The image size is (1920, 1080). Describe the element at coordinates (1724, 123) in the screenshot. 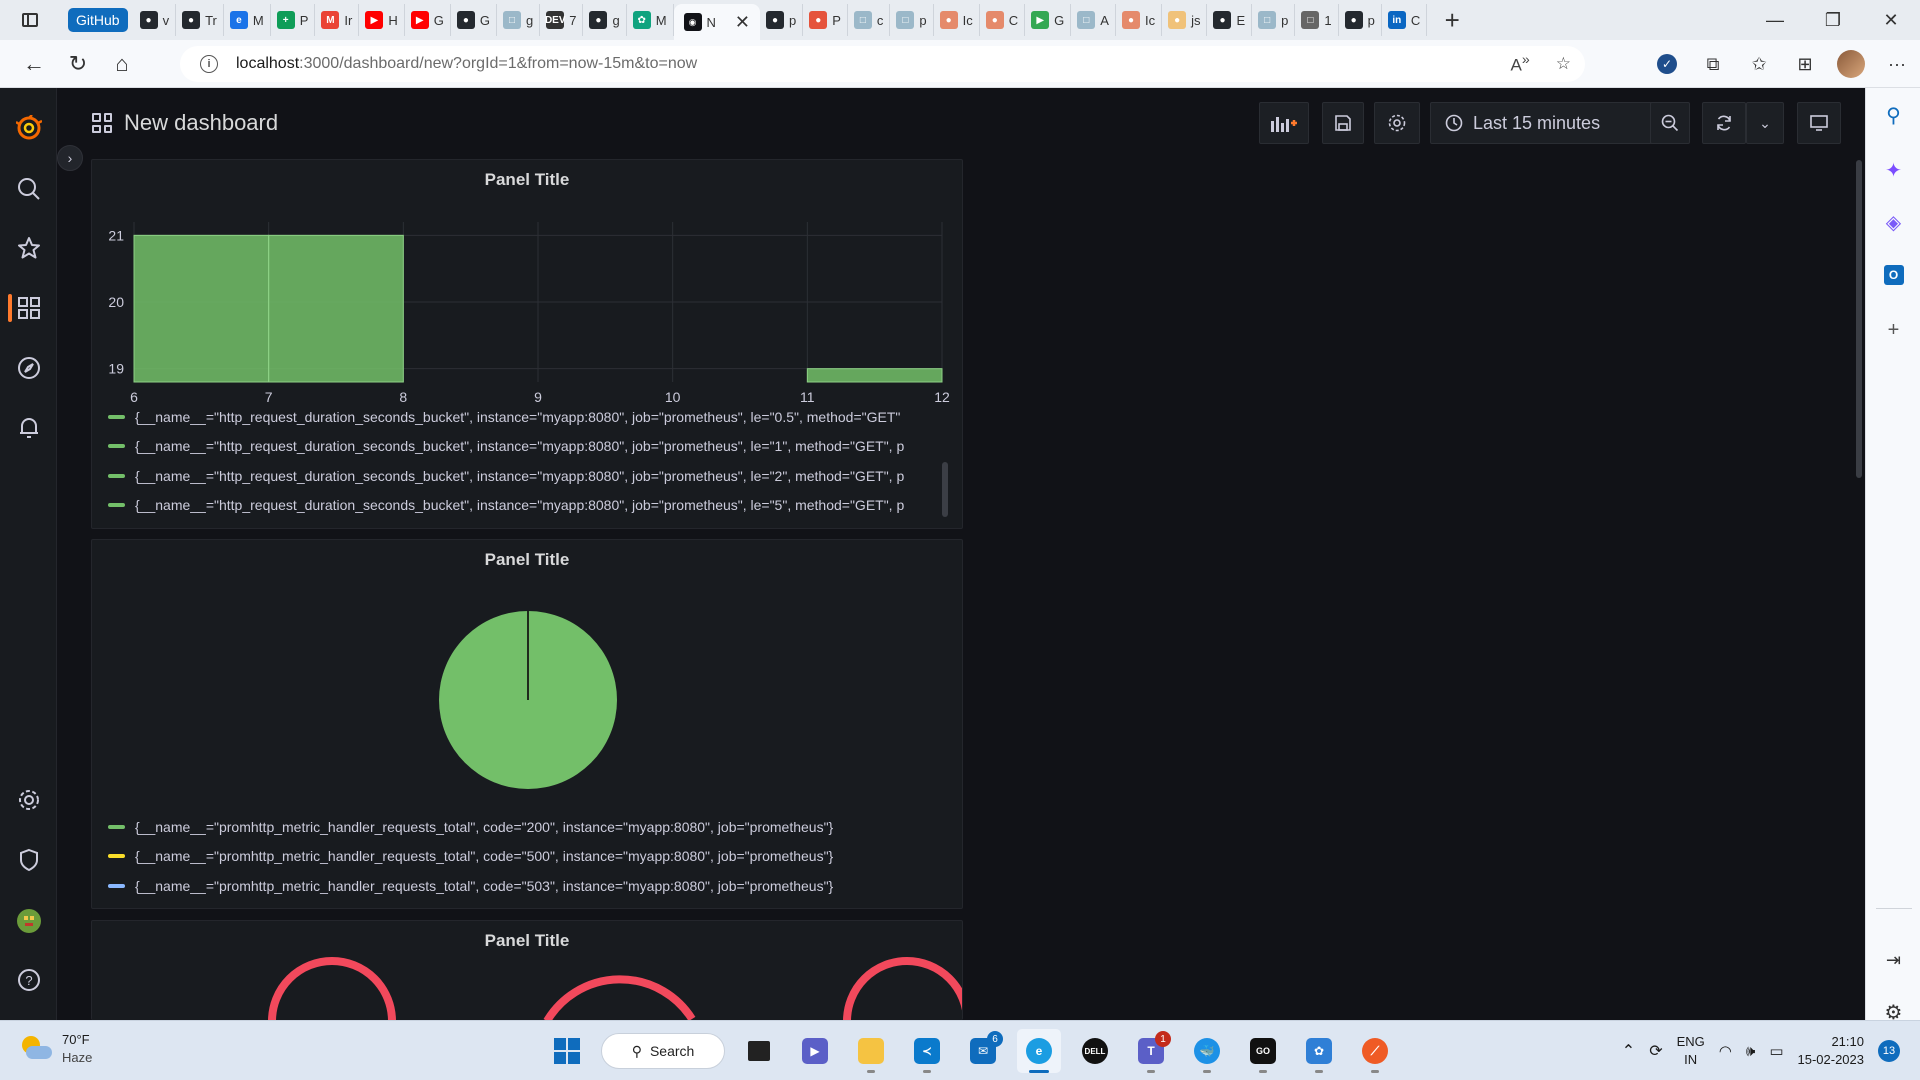

I see `refresh-dashboard-button` at that location.